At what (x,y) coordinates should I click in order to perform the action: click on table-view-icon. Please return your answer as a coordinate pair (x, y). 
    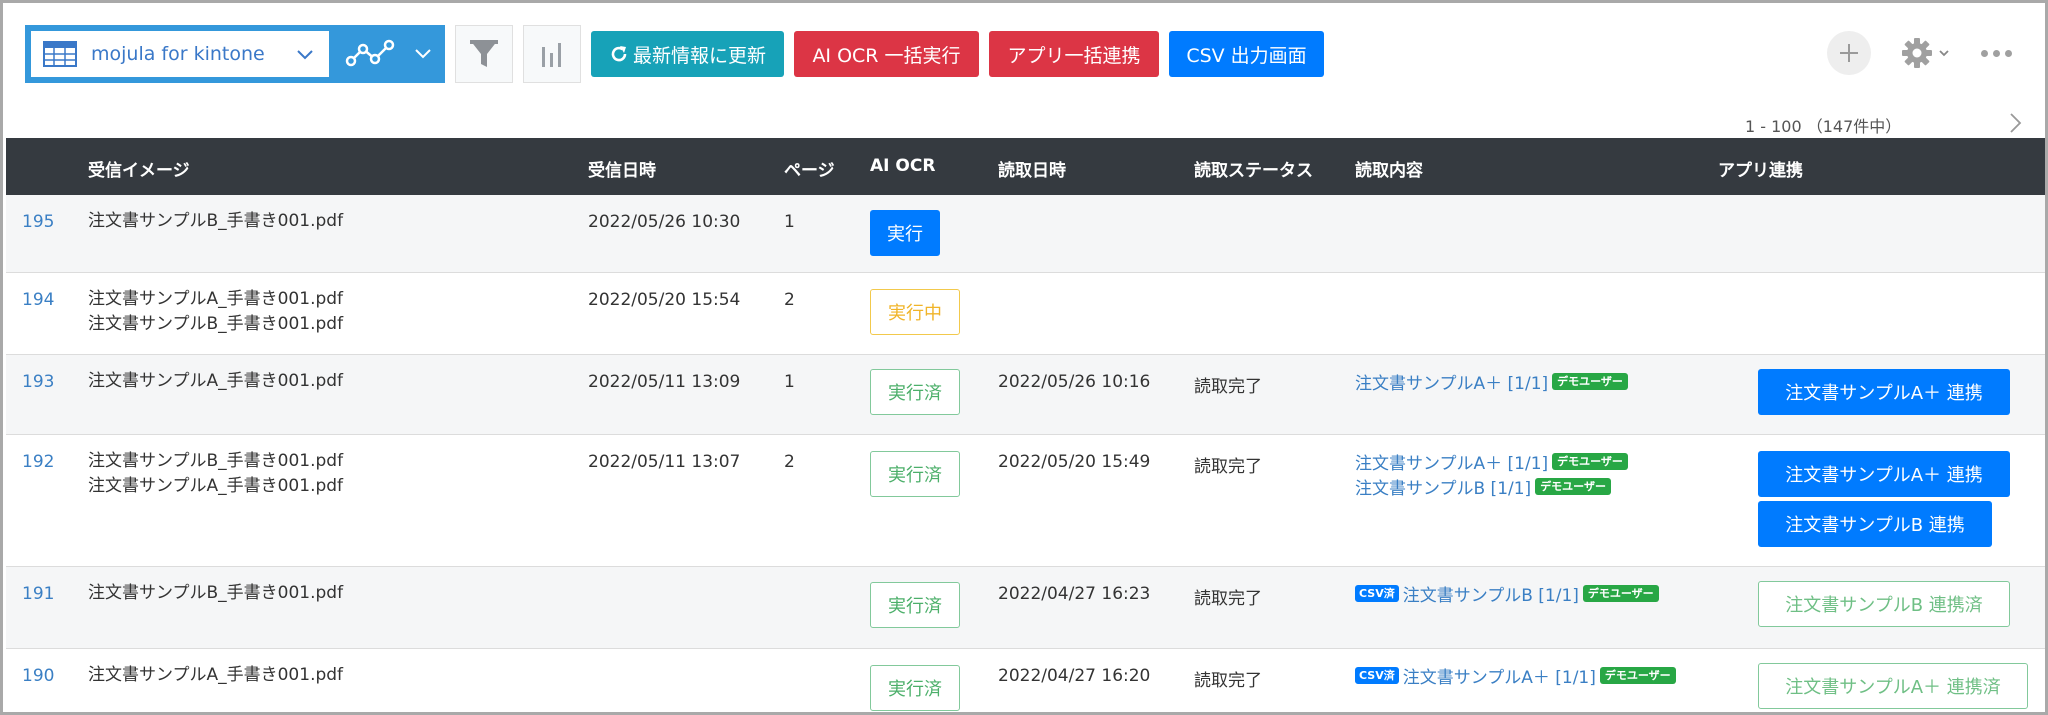
    Looking at the image, I should click on (60, 54).